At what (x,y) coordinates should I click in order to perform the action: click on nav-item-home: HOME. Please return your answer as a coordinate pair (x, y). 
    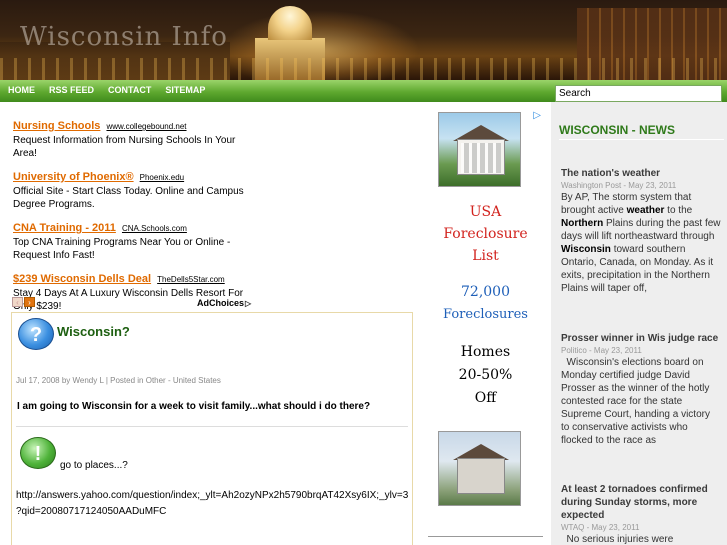
    Looking at the image, I should click on (21, 90).